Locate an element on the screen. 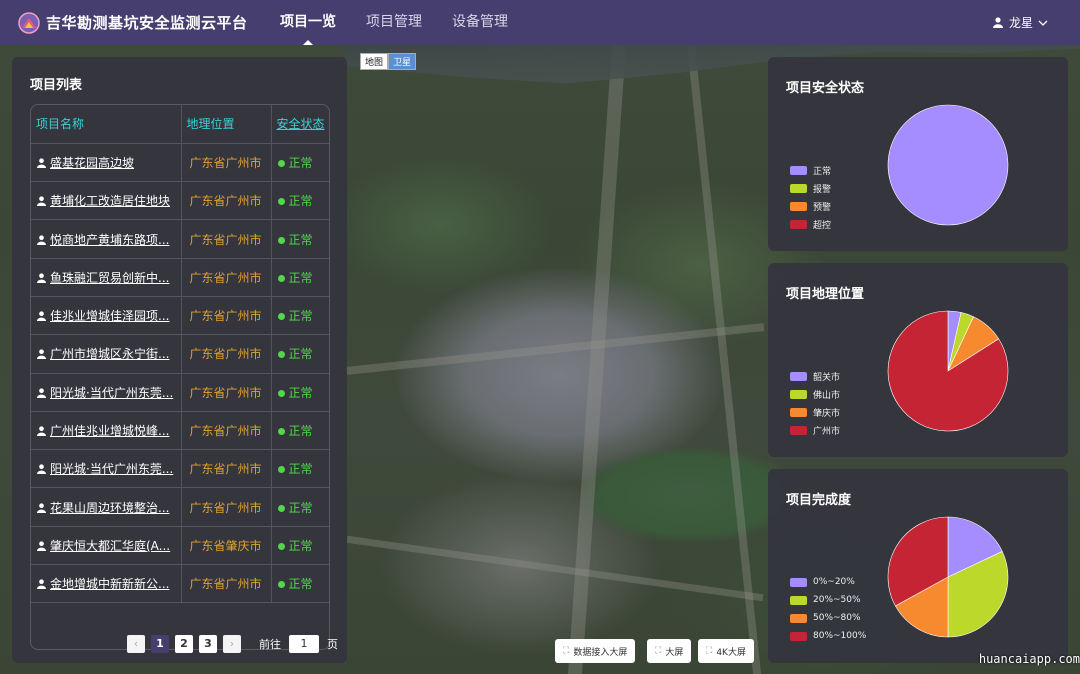 The width and height of the screenshot is (1080, 674). project-name-link: 黄埔化工改造居住地块 is located at coordinates (106, 201).